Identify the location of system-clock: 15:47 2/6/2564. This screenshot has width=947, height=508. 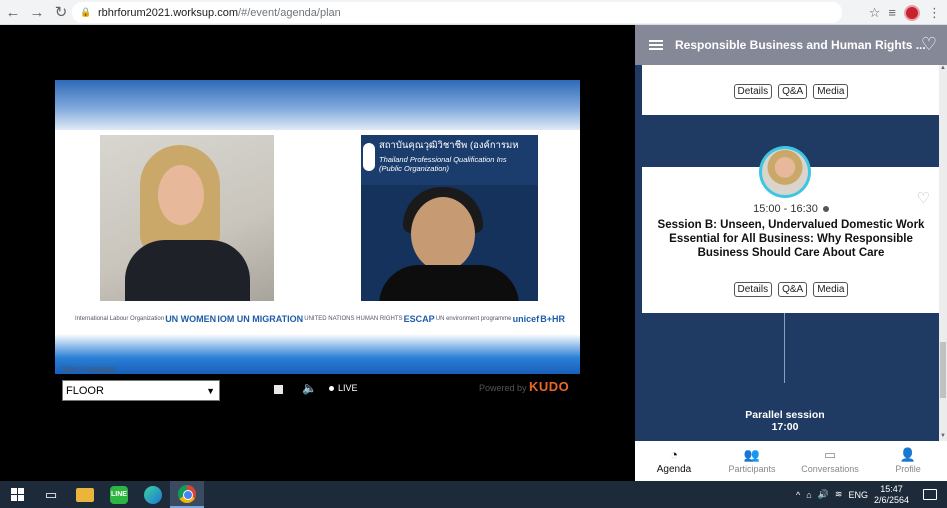
(891, 495).